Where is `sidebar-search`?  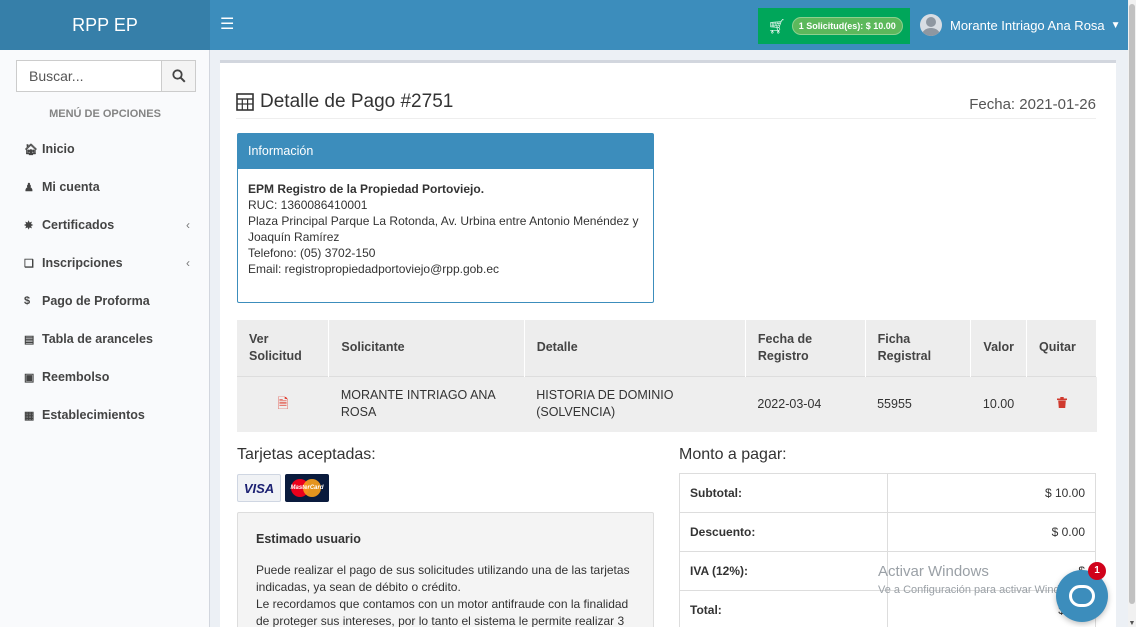
sidebar-search is located at coordinates (106, 76).